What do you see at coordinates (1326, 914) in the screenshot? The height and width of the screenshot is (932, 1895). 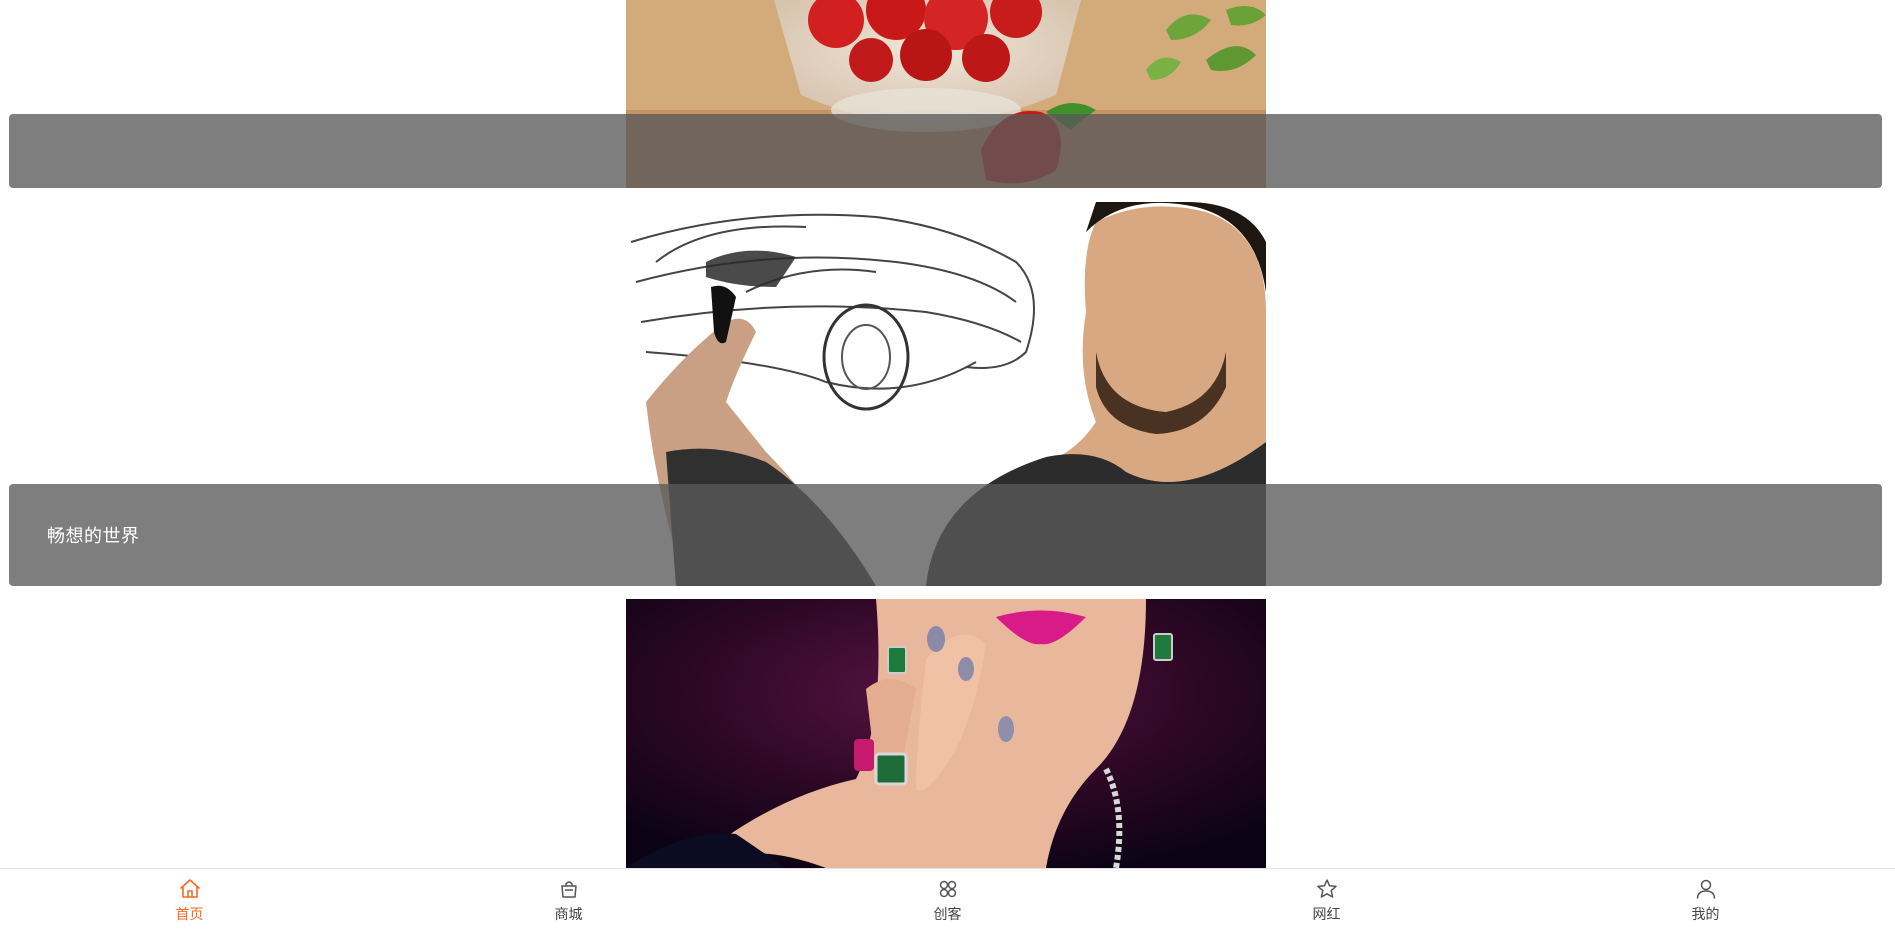 I see `tab-label: 网红` at bounding box center [1326, 914].